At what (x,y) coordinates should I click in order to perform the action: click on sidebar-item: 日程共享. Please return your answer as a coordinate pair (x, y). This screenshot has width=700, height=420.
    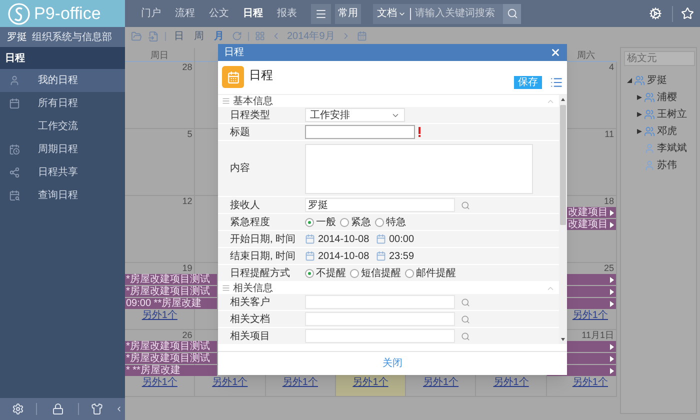
    Looking at the image, I should click on (62, 172).